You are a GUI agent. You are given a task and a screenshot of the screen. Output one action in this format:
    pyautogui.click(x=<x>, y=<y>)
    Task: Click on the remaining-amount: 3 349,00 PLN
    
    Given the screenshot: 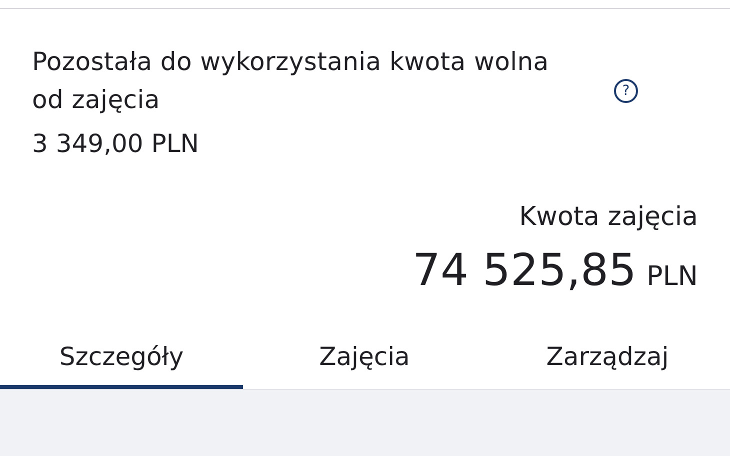 What is the action you would take?
    pyautogui.click(x=116, y=144)
    